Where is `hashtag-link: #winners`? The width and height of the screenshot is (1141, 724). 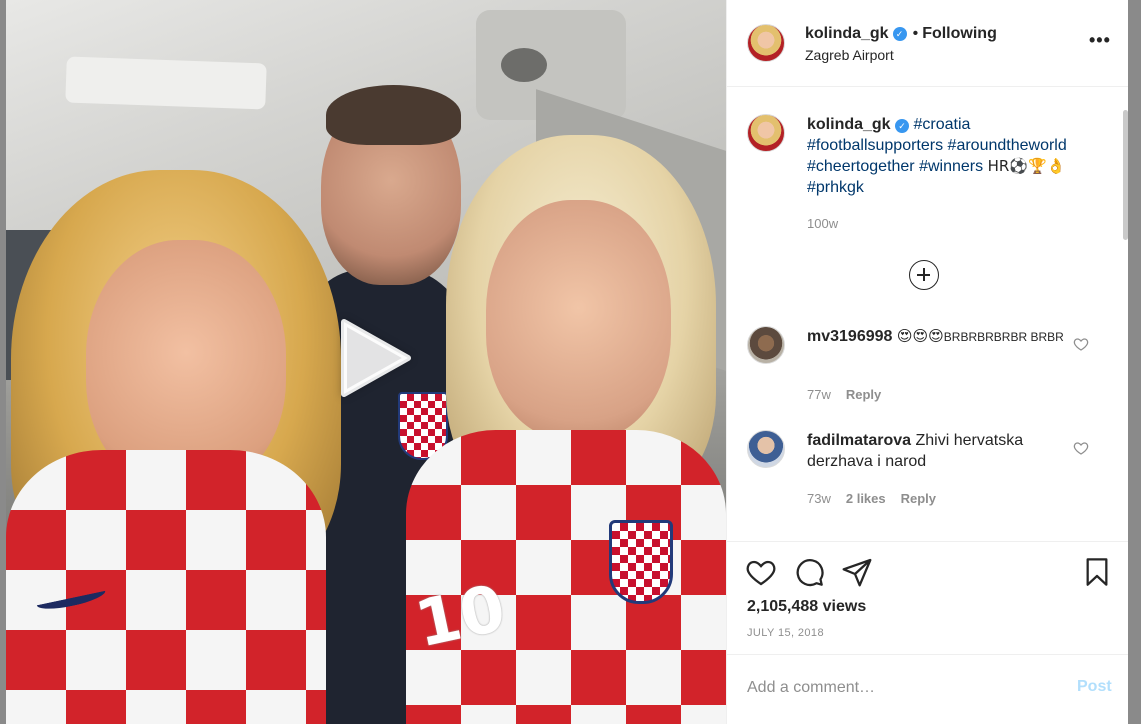 hashtag-link: #winners is located at coordinates (951, 166).